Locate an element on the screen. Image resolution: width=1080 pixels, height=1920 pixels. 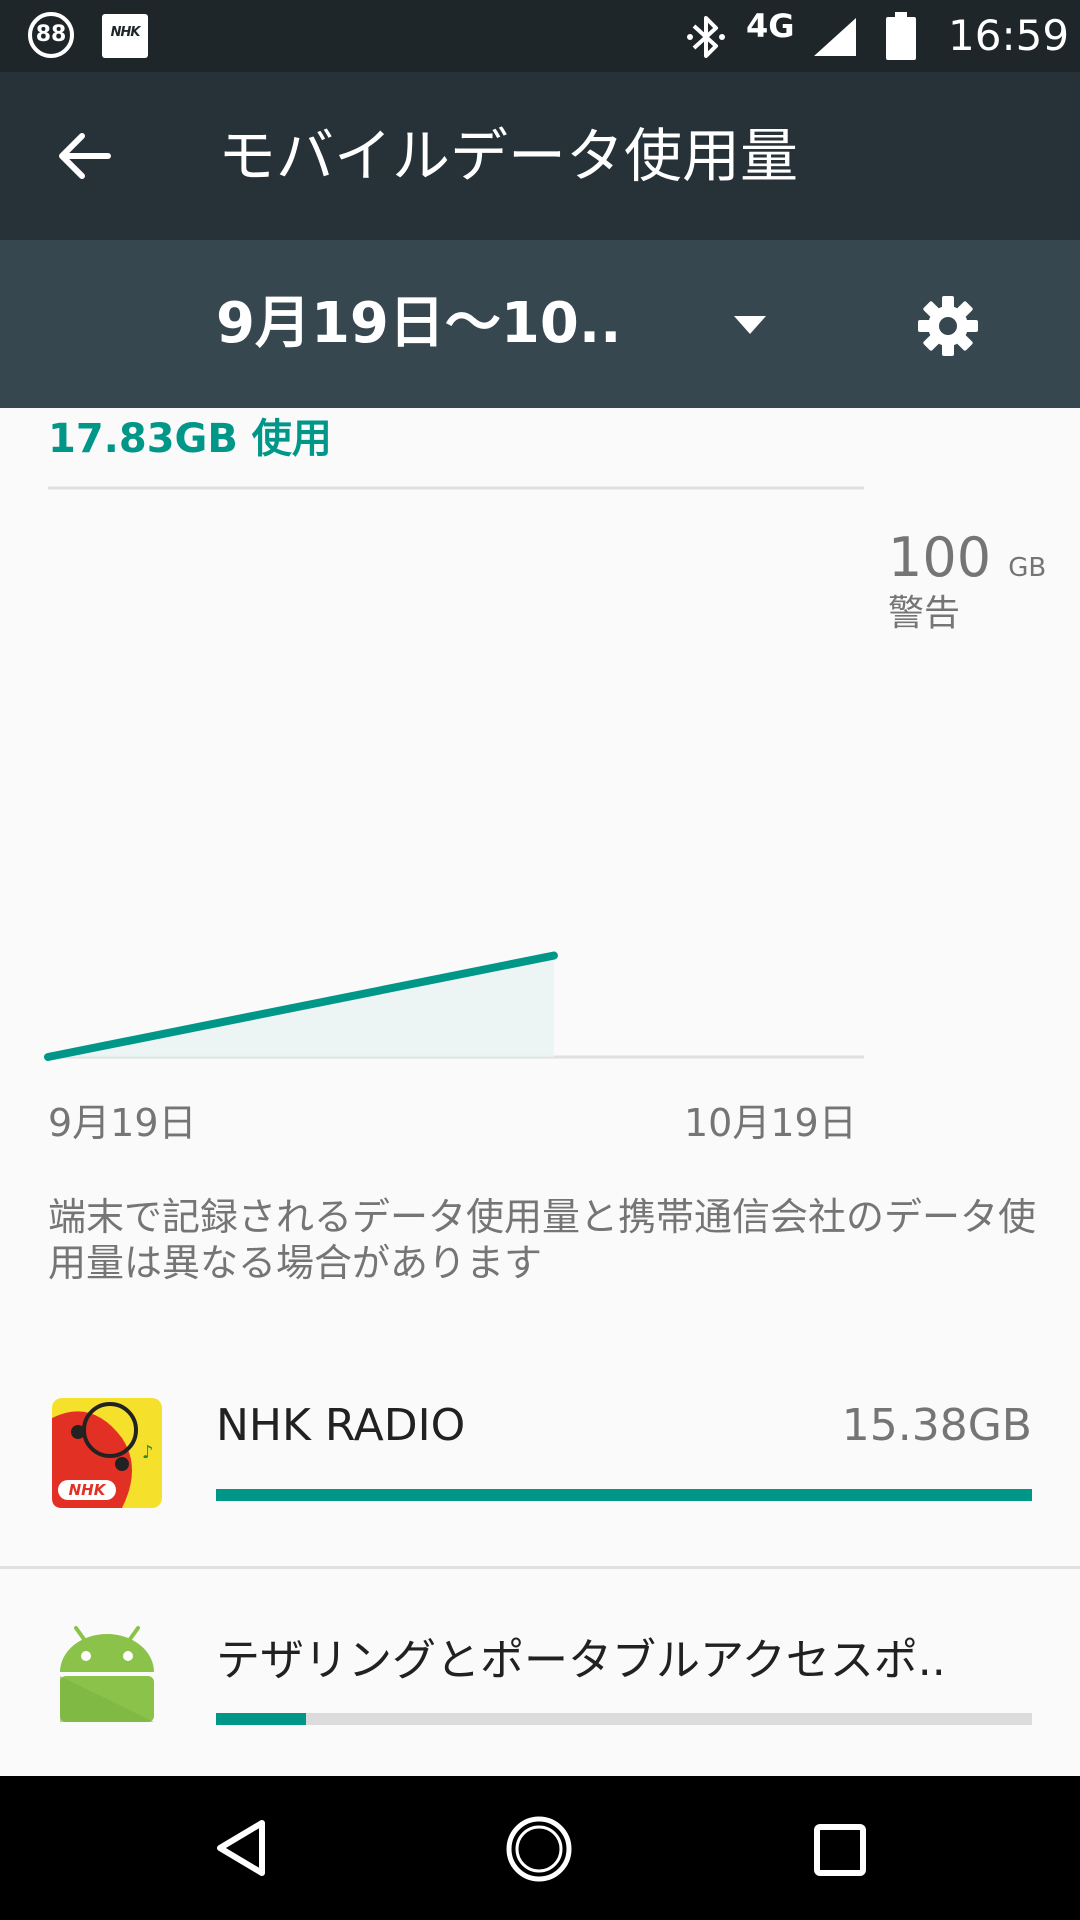
app-usage-nhk-radio: 15.38GB is located at coordinates (936, 1425).